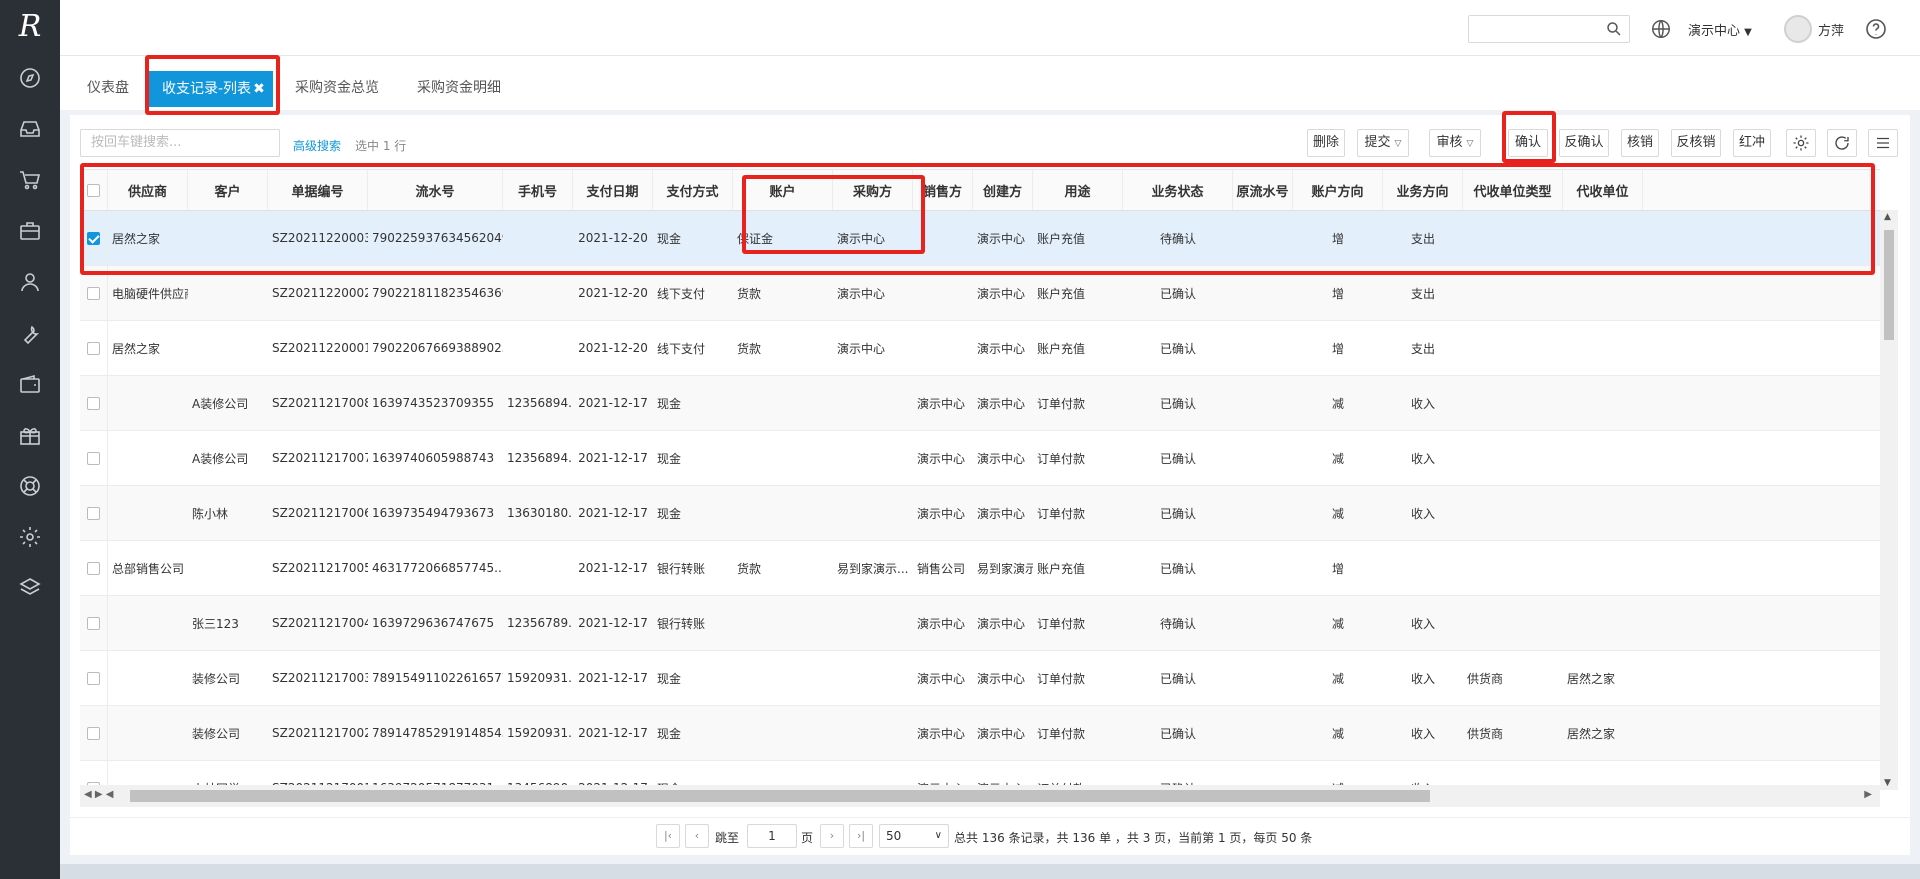 Image resolution: width=1920 pixels, height=879 pixels. What do you see at coordinates (30, 230) in the screenshot?
I see `sidebar-item-briefcase` at bounding box center [30, 230].